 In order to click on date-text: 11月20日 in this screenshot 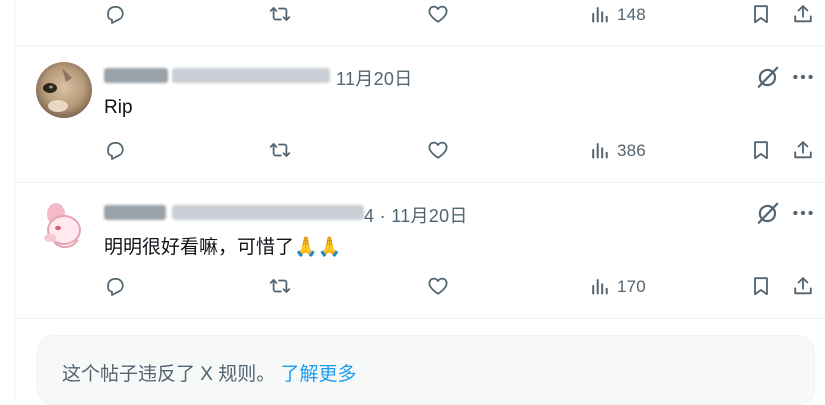, I will do `click(429, 216)`.